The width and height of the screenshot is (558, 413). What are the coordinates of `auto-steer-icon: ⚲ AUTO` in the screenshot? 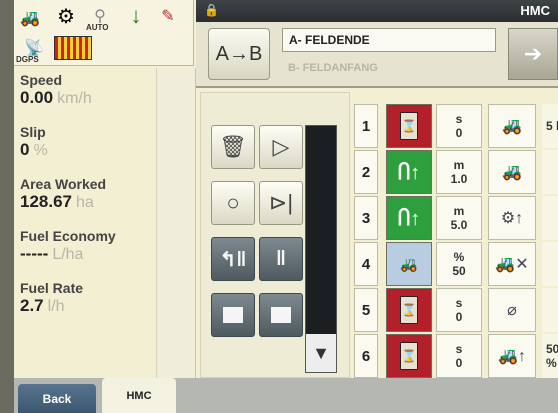 It's located at (100, 17).